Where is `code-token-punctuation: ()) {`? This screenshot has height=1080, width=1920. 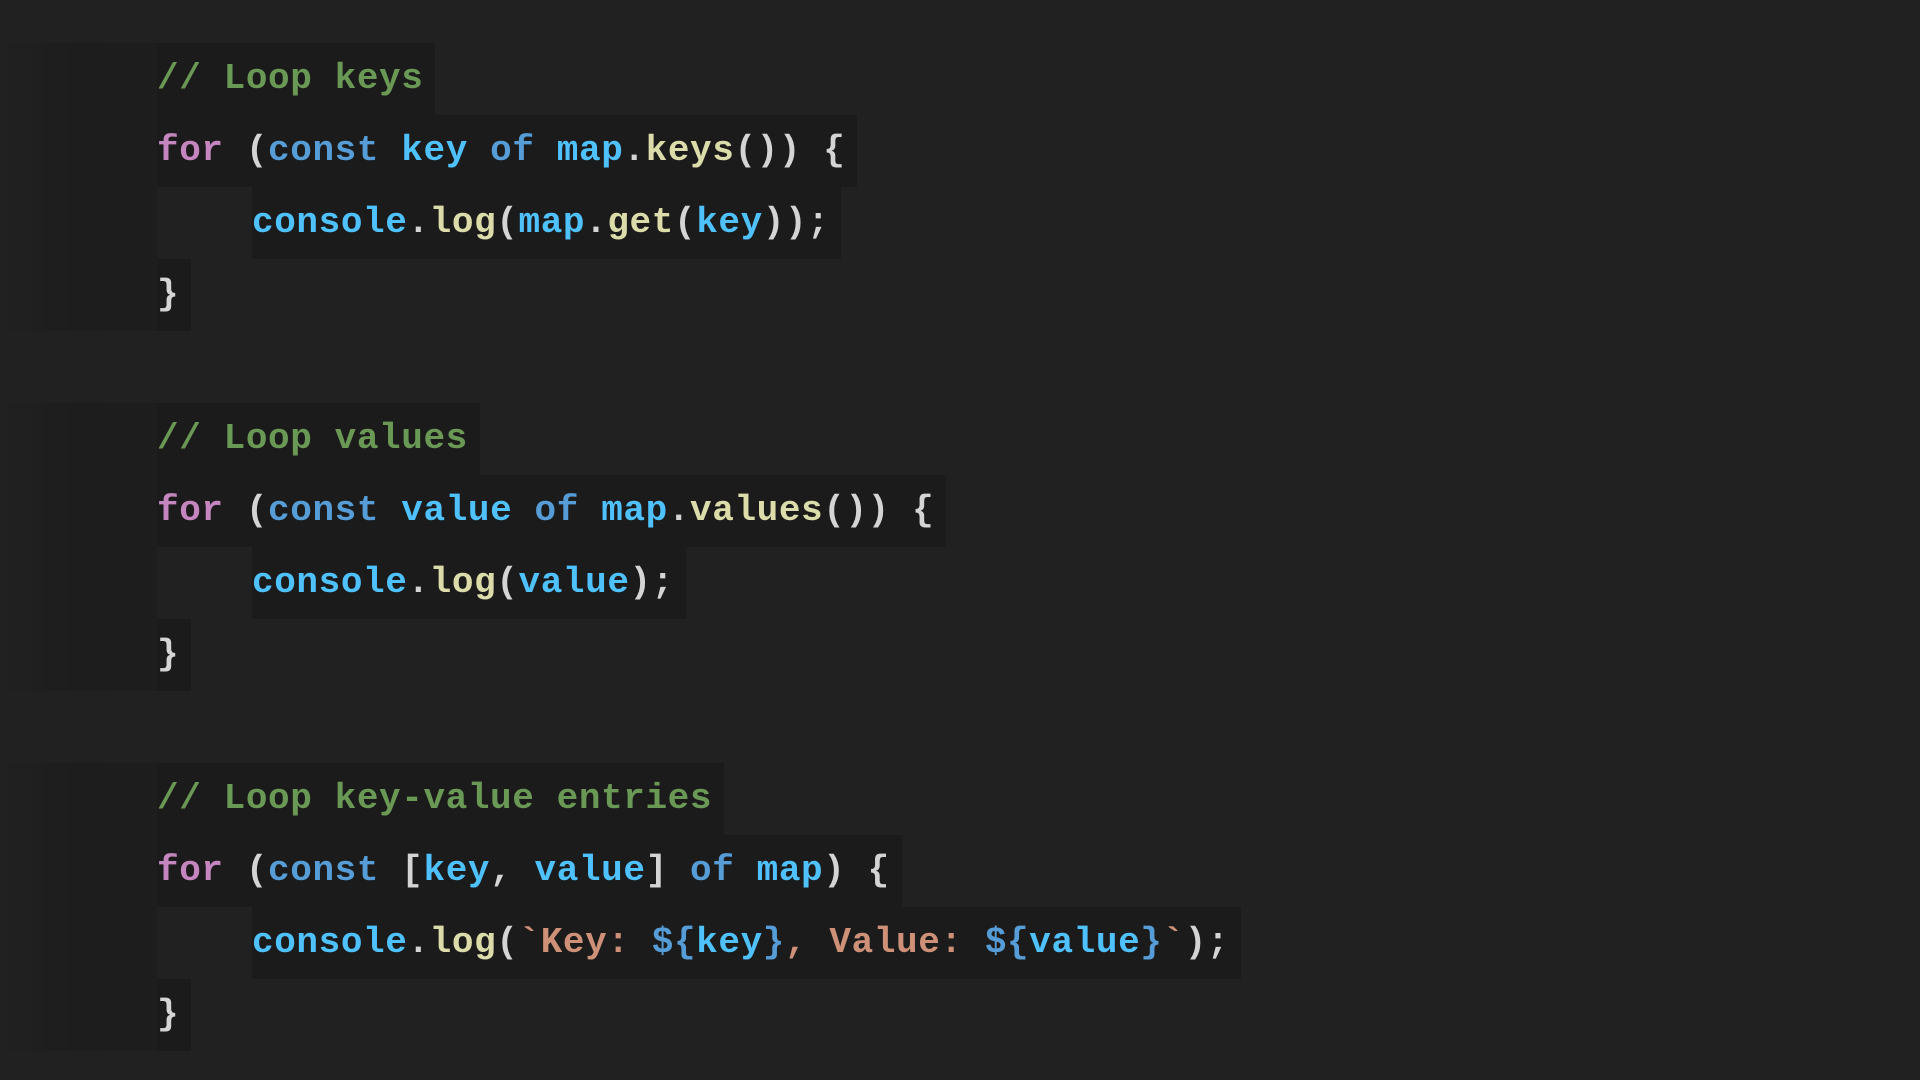
code-token-punctuation: ()) { is located at coordinates (790, 150).